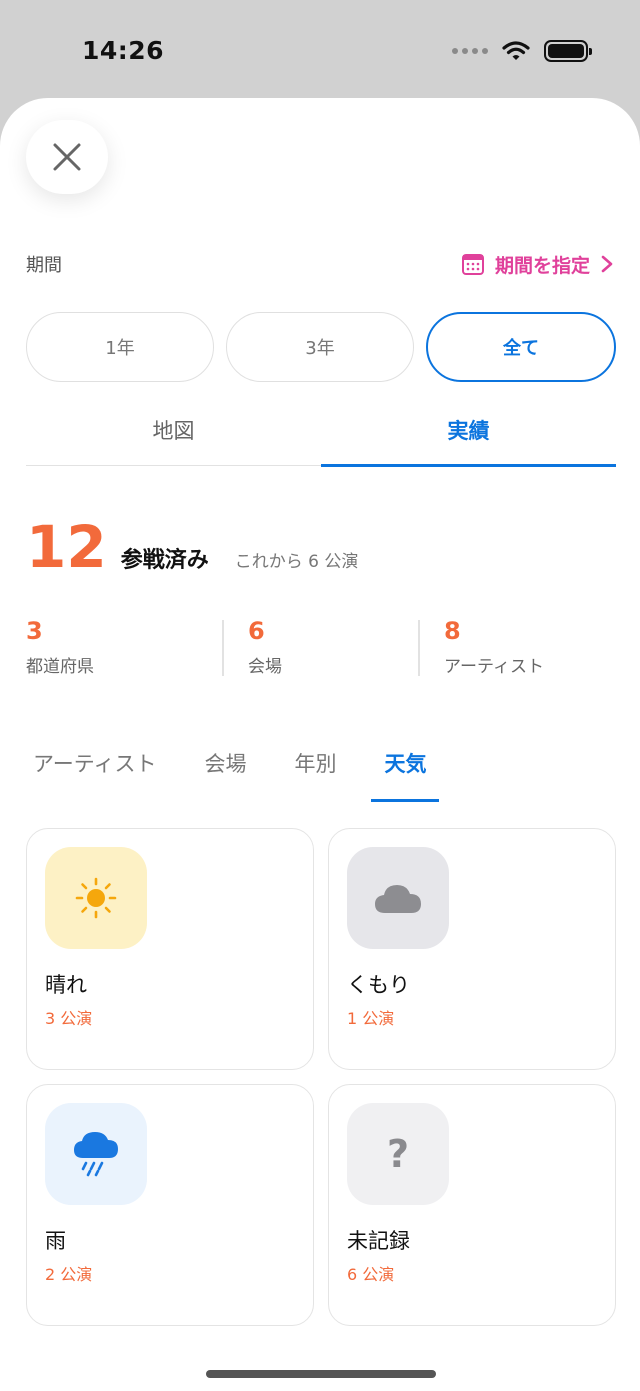 The width and height of the screenshot is (640, 1391). I want to click on wifi-icon, so click(516, 50).